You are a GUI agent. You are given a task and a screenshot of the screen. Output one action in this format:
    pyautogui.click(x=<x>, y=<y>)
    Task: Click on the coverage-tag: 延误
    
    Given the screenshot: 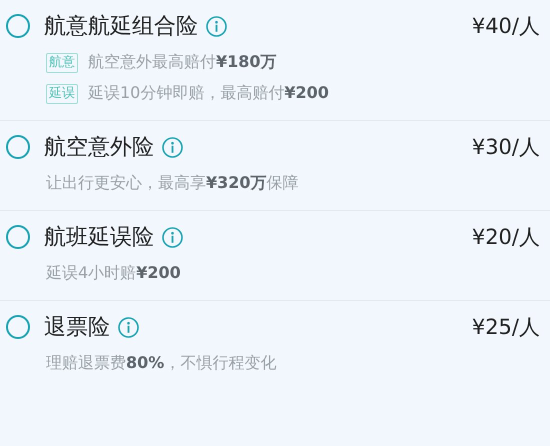 What is the action you would take?
    pyautogui.click(x=62, y=94)
    